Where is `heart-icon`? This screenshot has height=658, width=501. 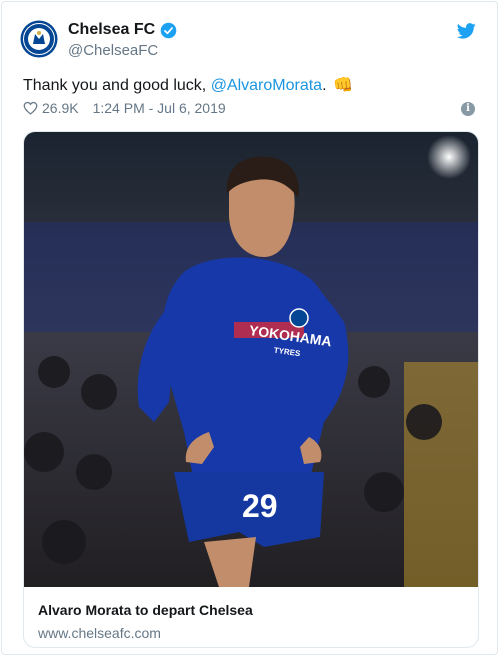
heart-icon is located at coordinates (30, 108).